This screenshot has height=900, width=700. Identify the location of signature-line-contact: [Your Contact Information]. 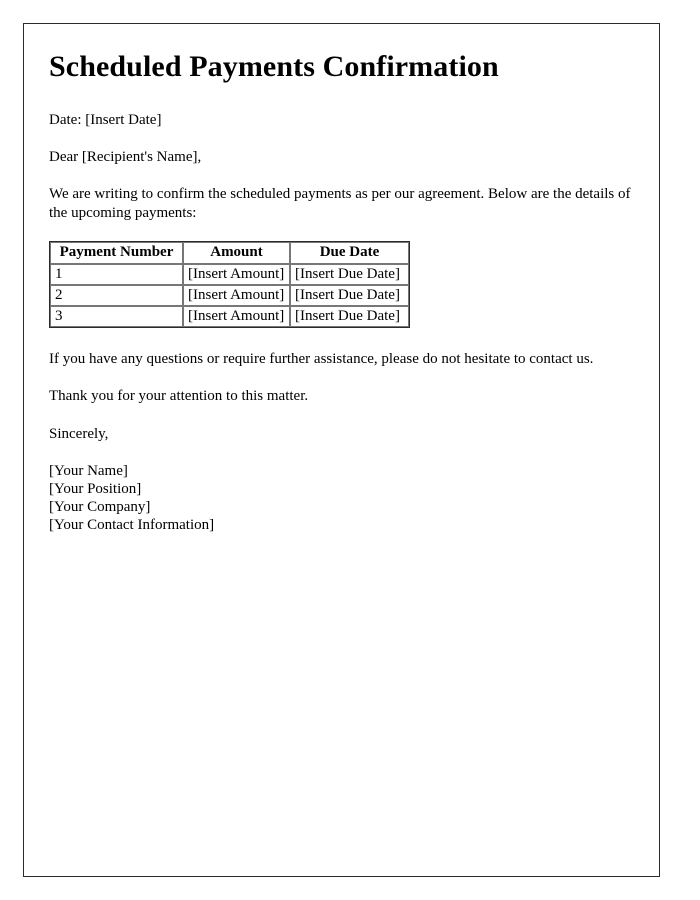
(132, 524).